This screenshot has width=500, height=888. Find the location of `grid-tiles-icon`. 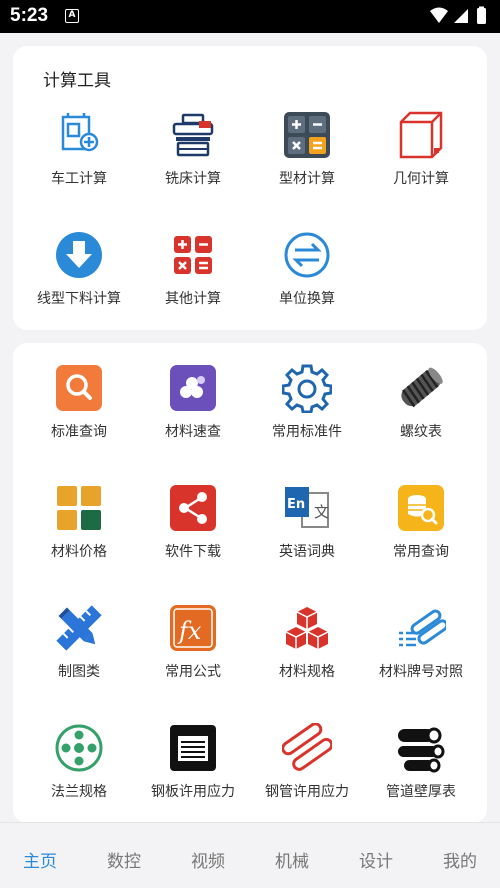

grid-tiles-icon is located at coordinates (79, 508).